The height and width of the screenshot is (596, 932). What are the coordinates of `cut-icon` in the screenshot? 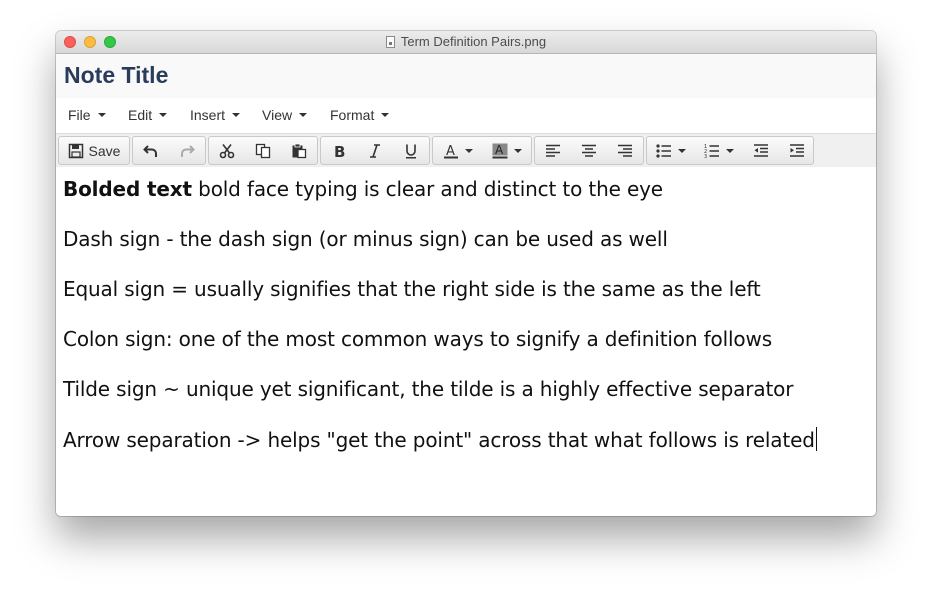 It's located at (227, 150).